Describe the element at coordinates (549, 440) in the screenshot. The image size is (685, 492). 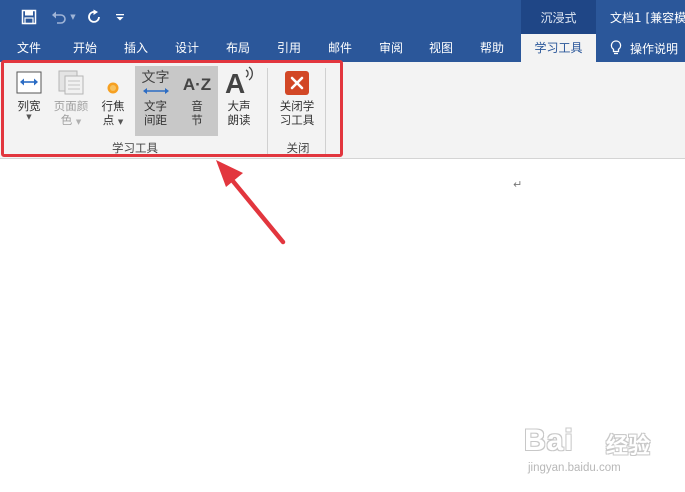
I see `watermark-logo-text: Bai` at that location.